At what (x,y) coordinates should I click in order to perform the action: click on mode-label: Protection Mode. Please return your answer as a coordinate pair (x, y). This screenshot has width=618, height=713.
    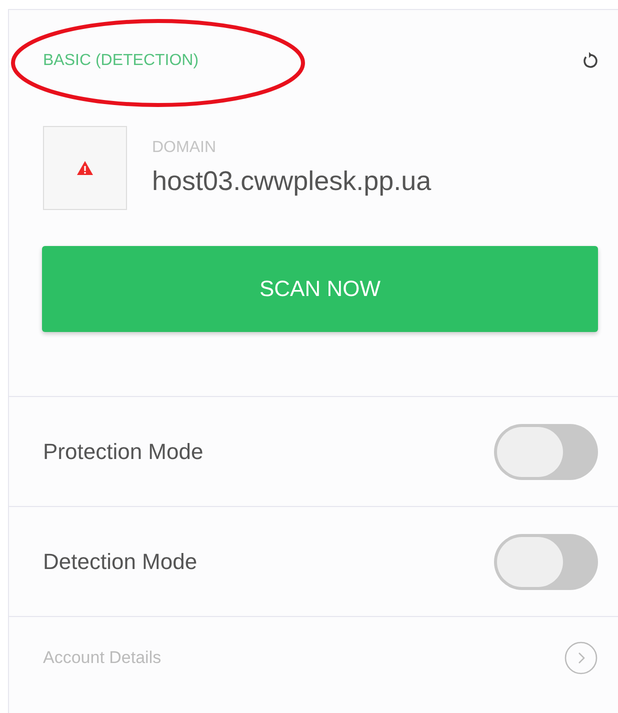
    Looking at the image, I should click on (123, 451).